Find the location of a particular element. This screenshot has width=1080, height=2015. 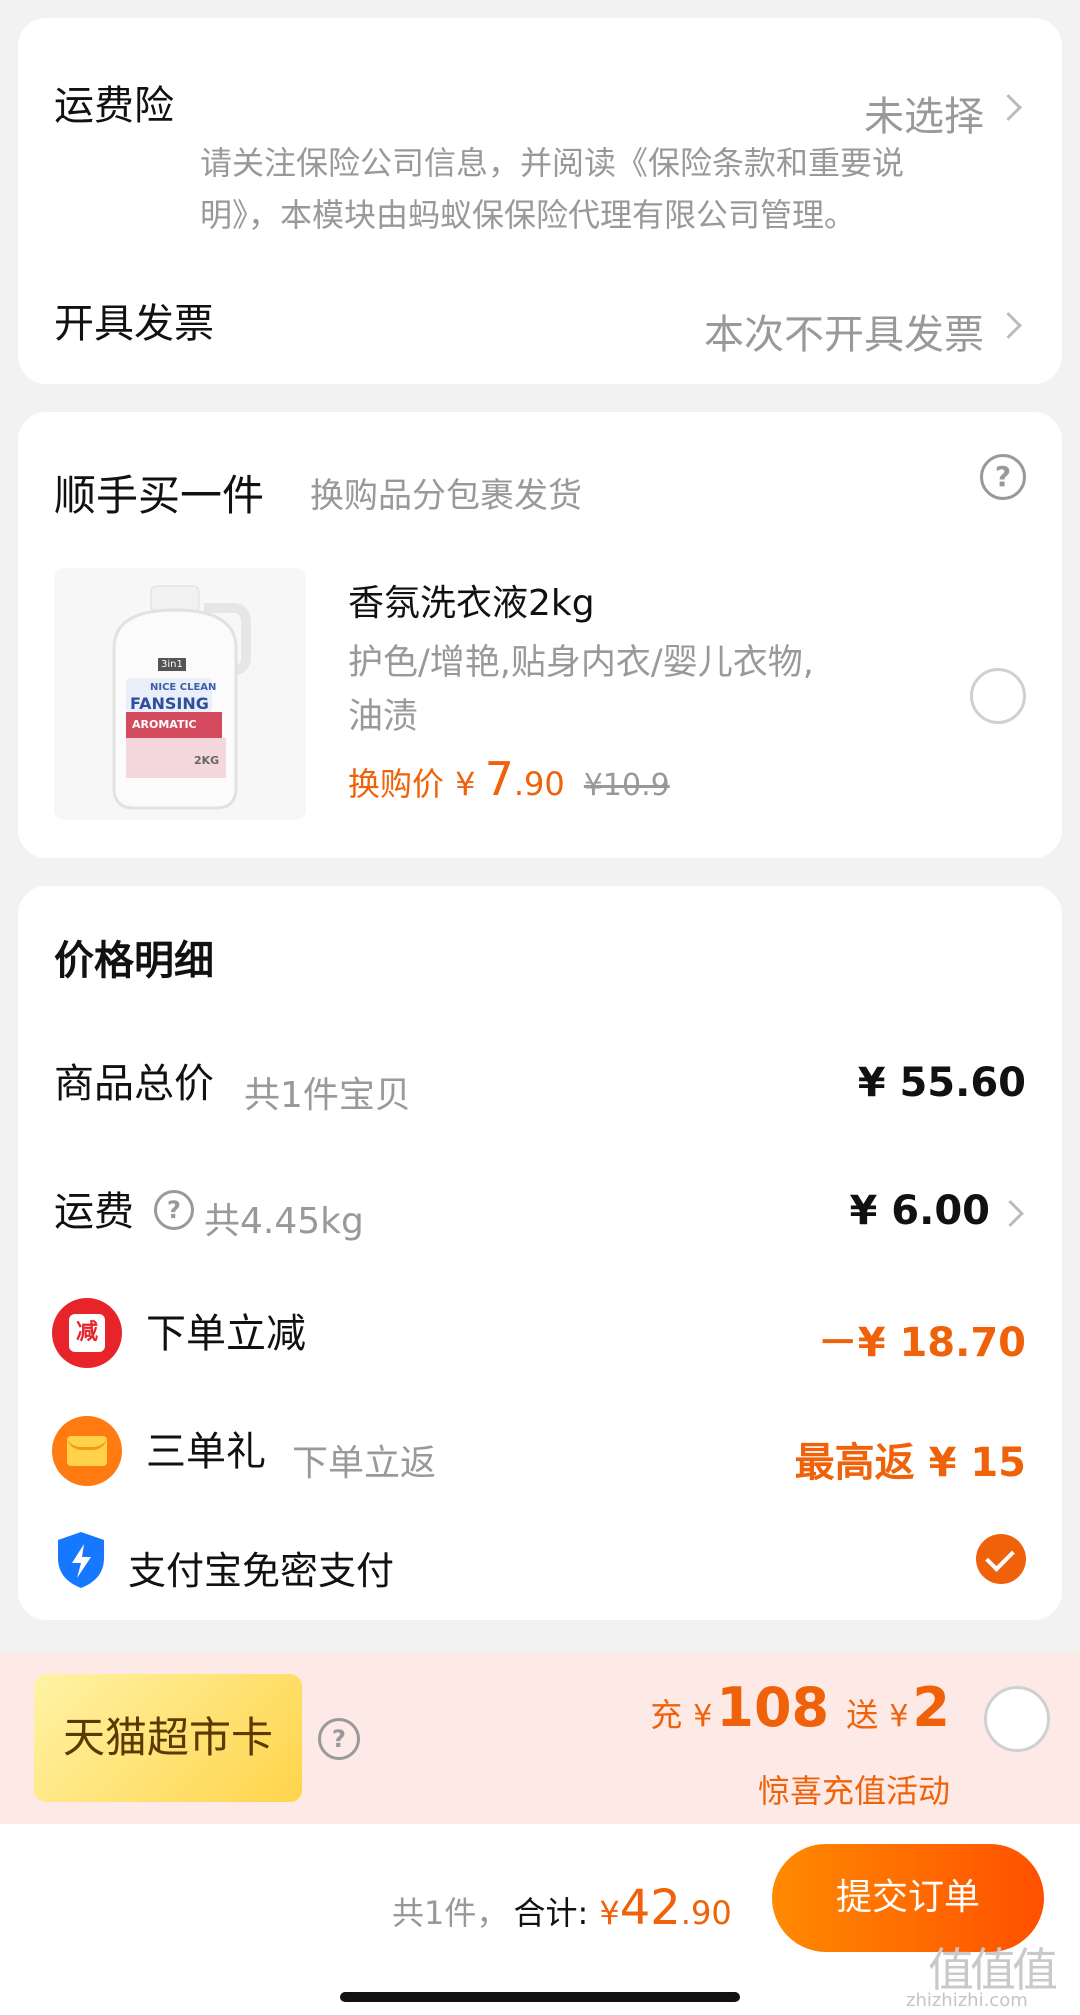

product-desc-line2: 油渍 is located at coordinates (383, 717).